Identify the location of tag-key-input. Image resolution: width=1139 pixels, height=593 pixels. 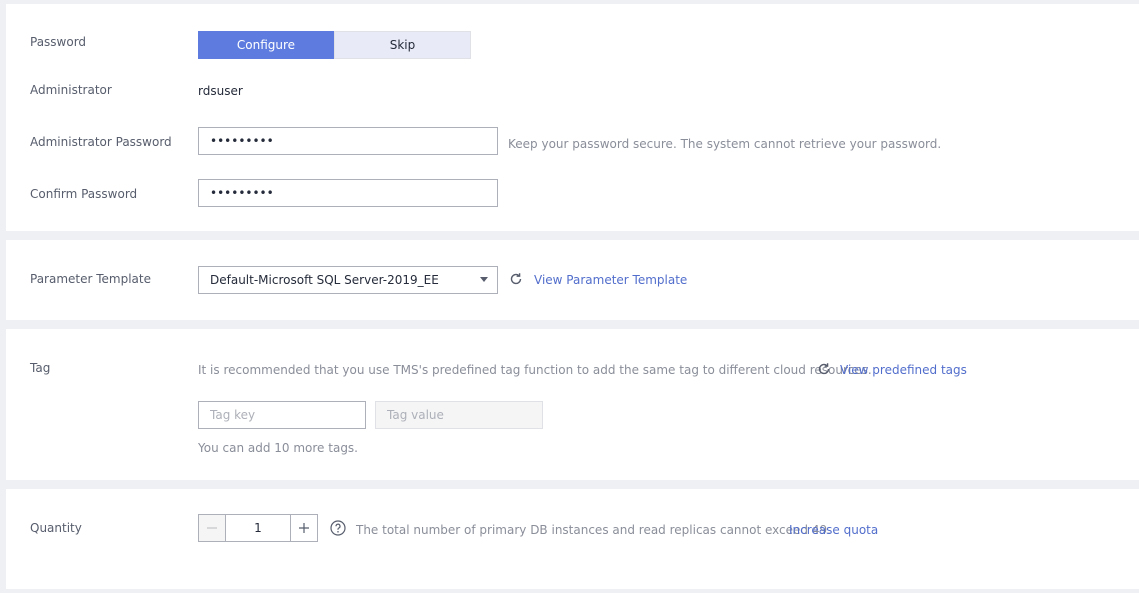
(282, 415).